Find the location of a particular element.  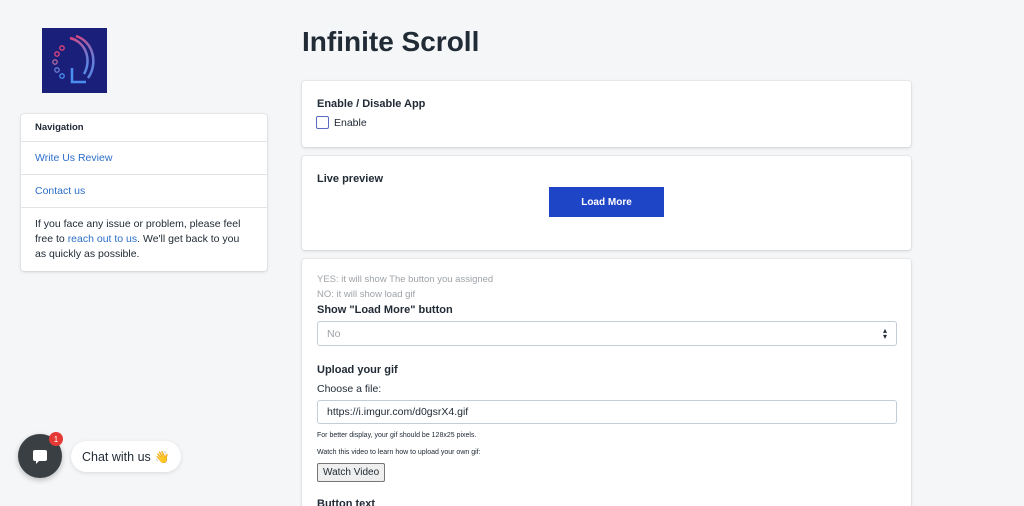

enable-checkbox is located at coordinates (322, 122).